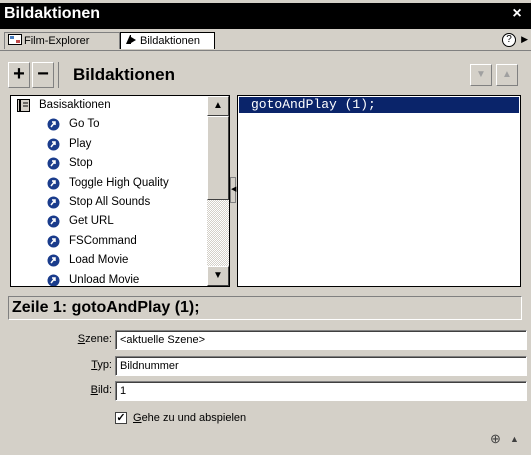  What do you see at coordinates (218, 276) in the screenshot?
I see `scroll-down-arrow-icon: ▼` at bounding box center [218, 276].